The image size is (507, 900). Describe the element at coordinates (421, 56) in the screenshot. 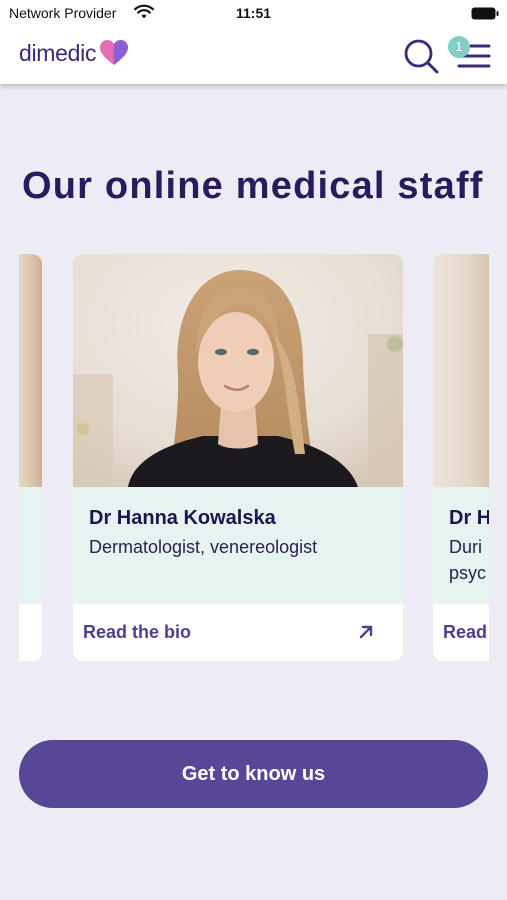

I see `search-icon` at that location.